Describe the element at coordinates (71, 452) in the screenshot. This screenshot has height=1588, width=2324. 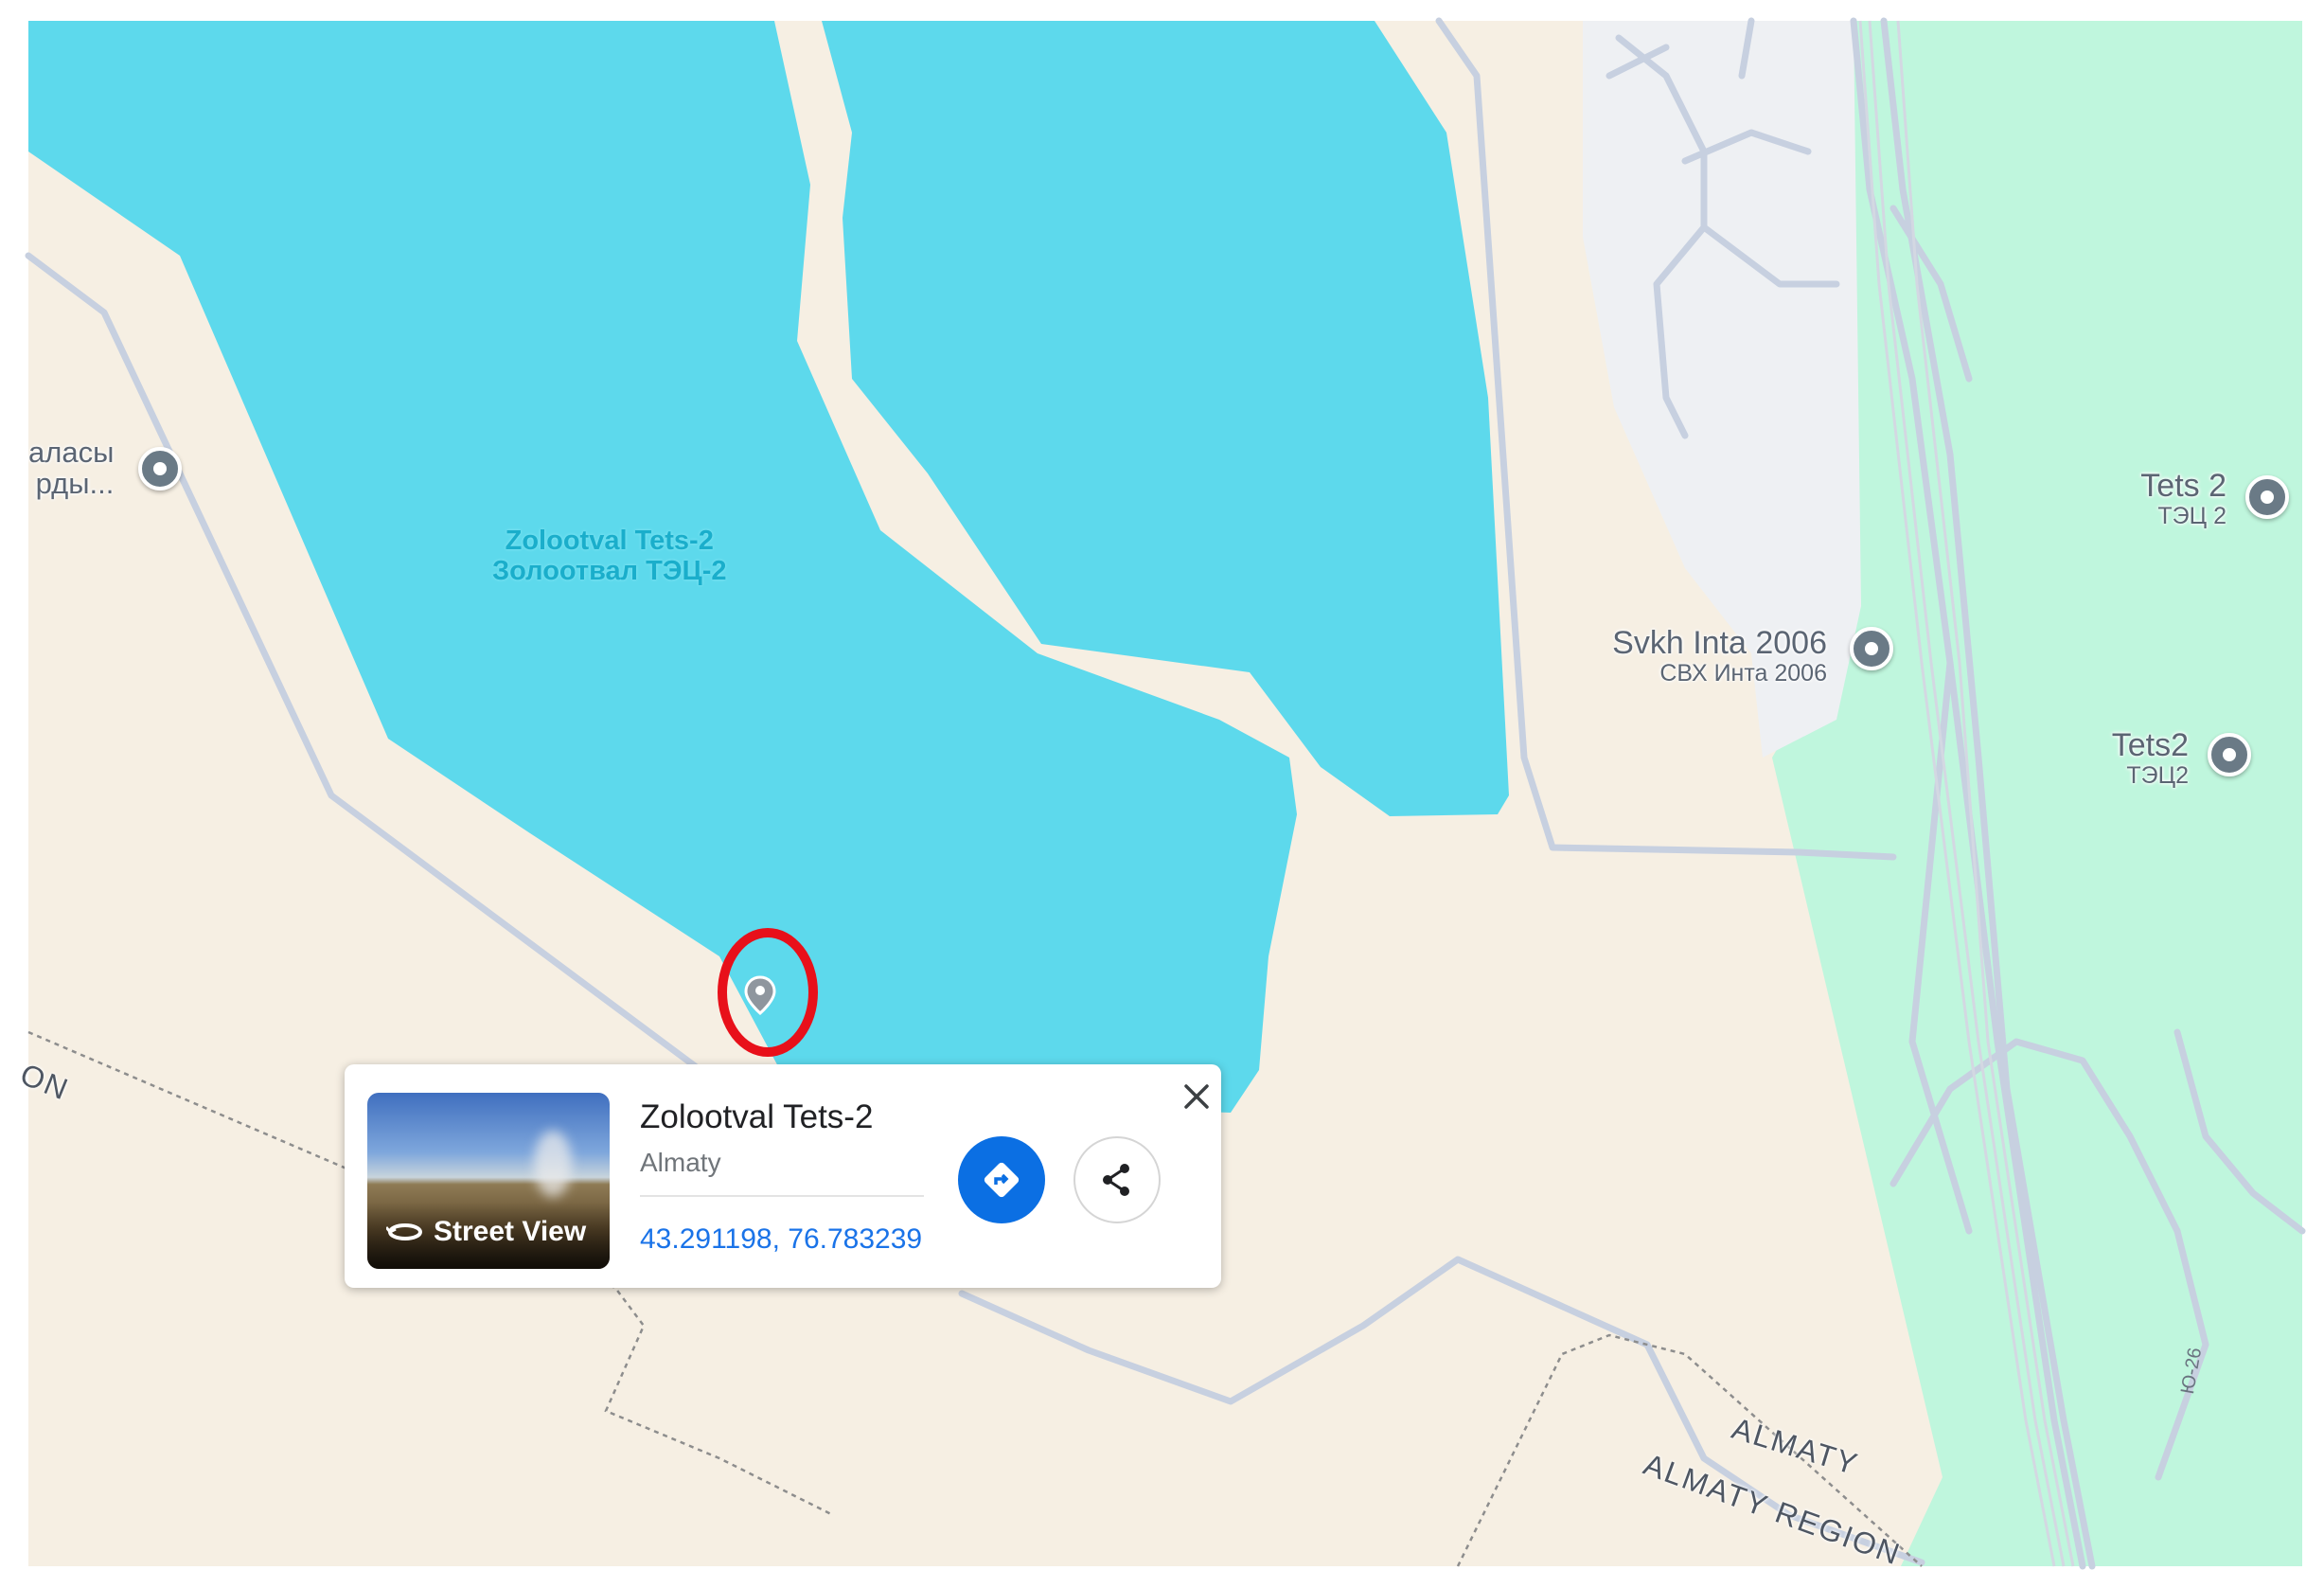
I see `poi-name: аласы` at that location.